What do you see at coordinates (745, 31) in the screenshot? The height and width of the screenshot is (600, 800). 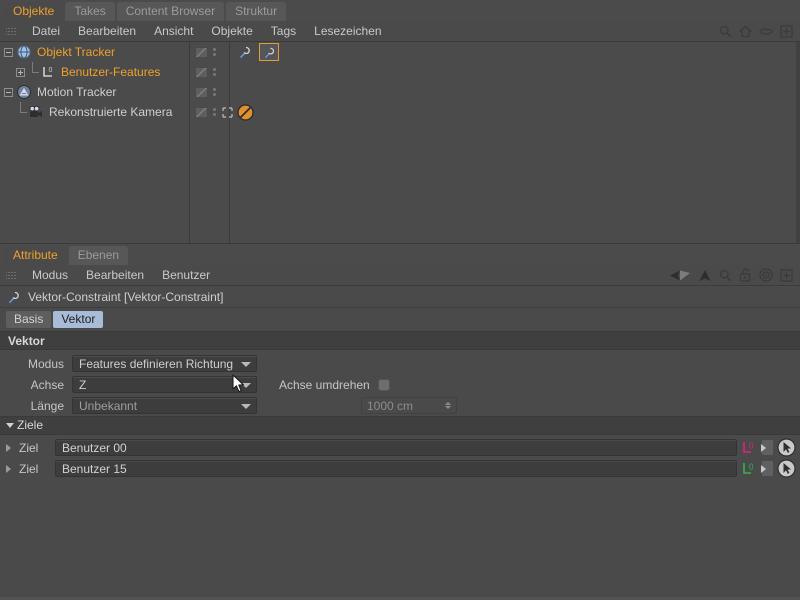 I see `home-icon` at bounding box center [745, 31].